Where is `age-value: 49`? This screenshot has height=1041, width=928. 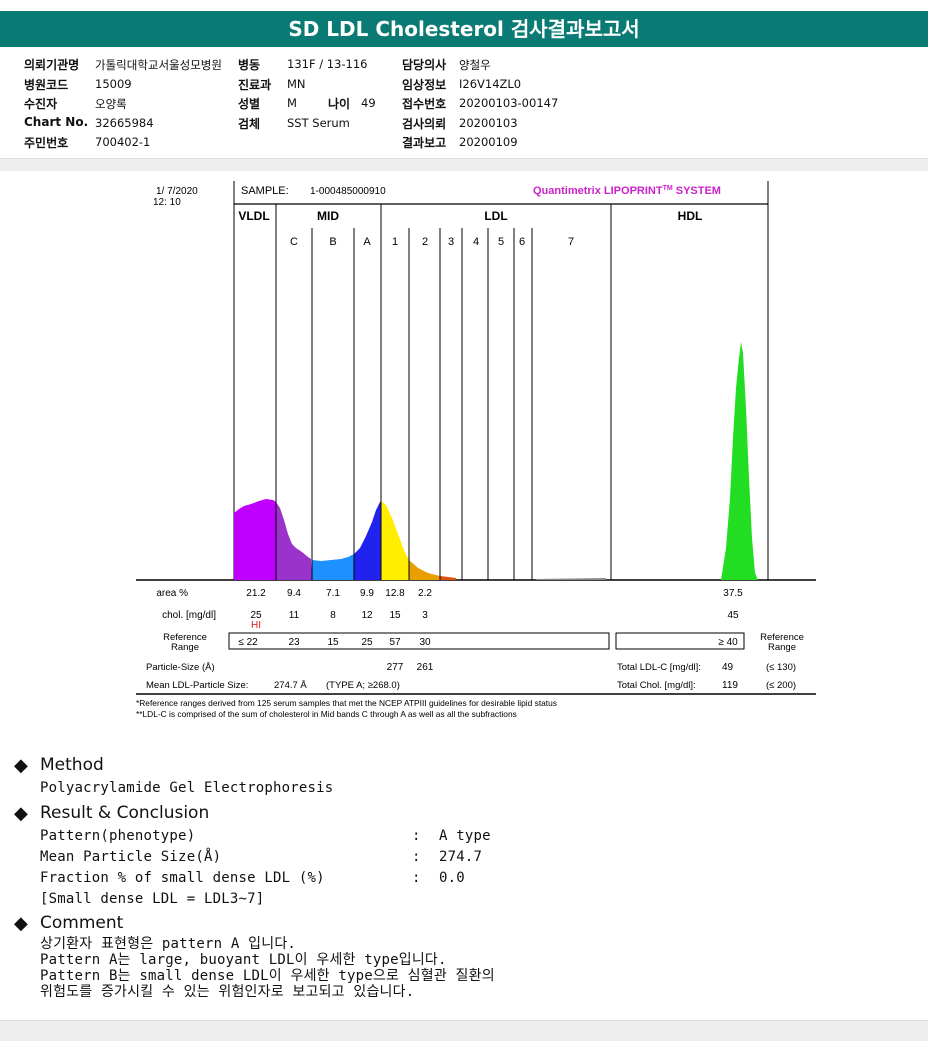
age-value: 49 is located at coordinates (368, 103).